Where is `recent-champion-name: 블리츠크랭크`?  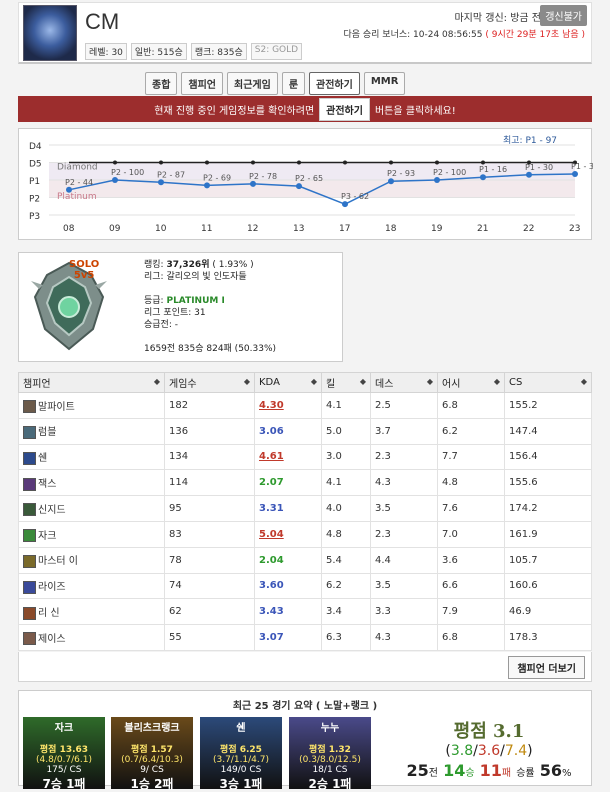
recent-champion-name: 블리츠크랭크 is located at coordinates (152, 728).